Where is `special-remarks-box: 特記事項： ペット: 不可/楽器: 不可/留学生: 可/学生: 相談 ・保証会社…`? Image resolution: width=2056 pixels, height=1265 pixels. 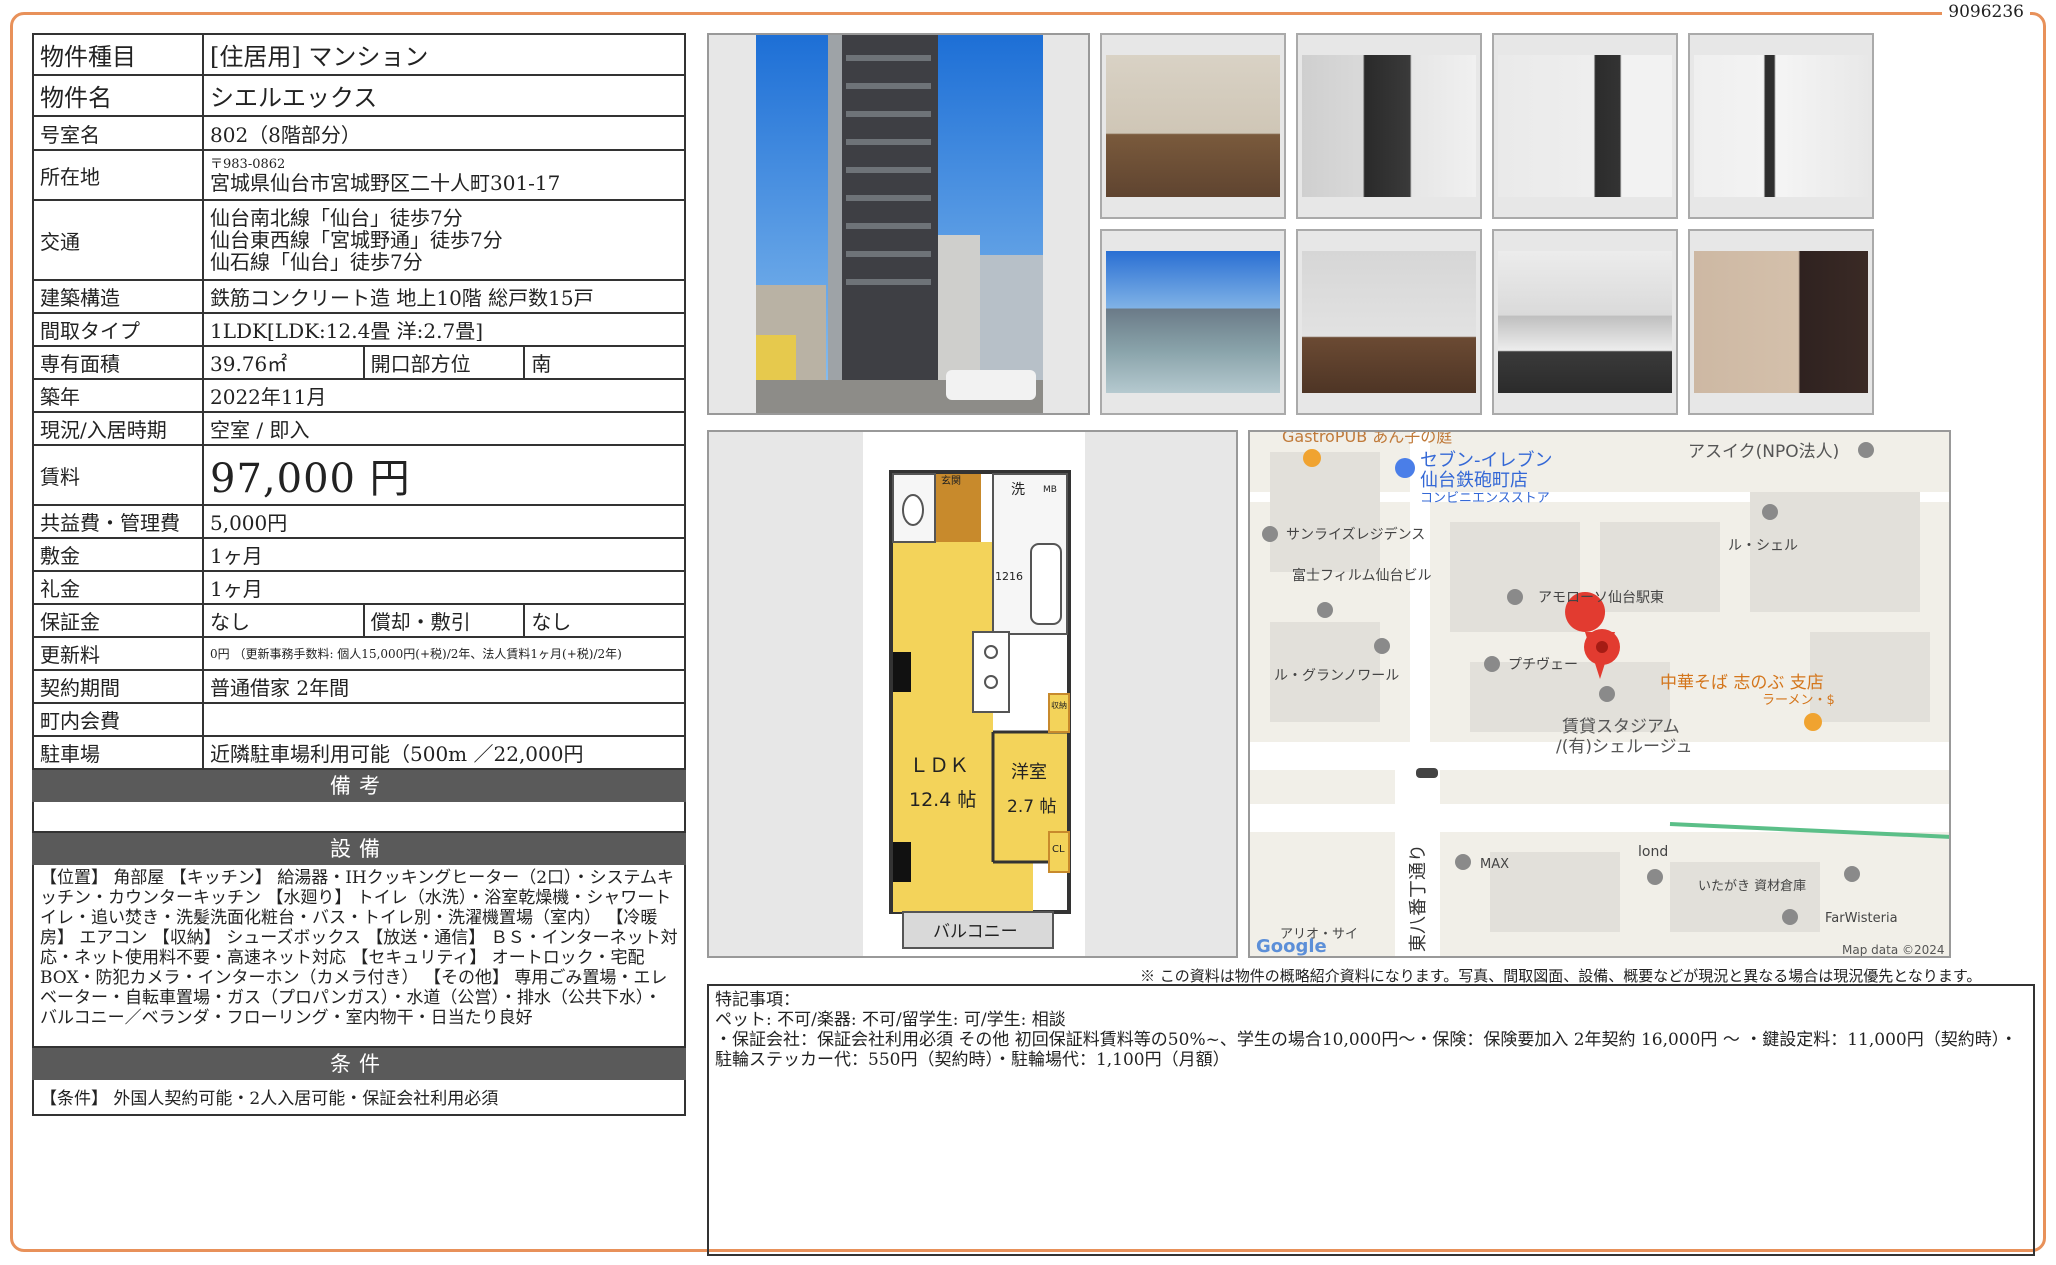
special-remarks-box: 特記事項： ペット: 不可/楽器: 不可/留学生: 可/学生: 相談 ・保証会社… is located at coordinates (1371, 1120).